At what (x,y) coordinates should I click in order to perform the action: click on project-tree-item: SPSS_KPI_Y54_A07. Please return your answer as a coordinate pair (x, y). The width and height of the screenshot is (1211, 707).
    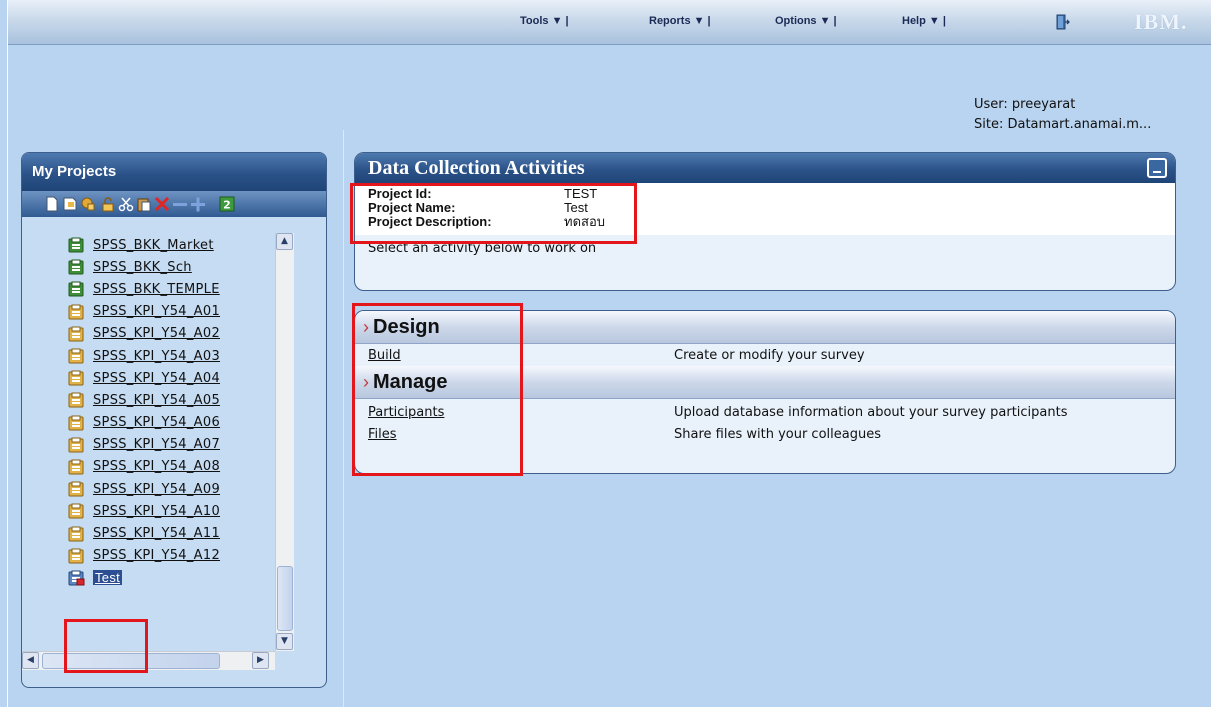
    Looking at the image, I should click on (177, 445).